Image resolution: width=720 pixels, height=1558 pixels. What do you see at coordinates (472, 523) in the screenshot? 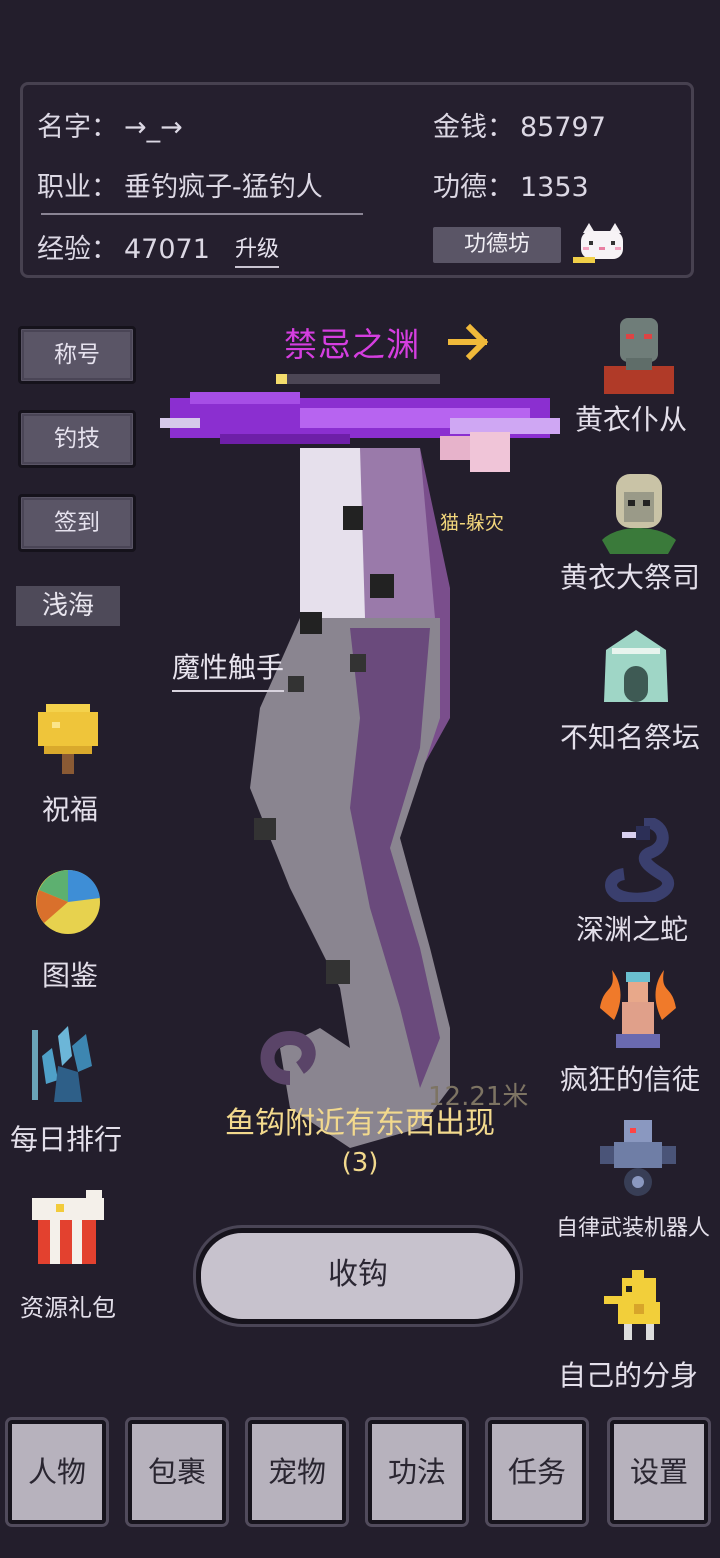
I see `buff-label: 猫-躲灾` at bounding box center [472, 523].